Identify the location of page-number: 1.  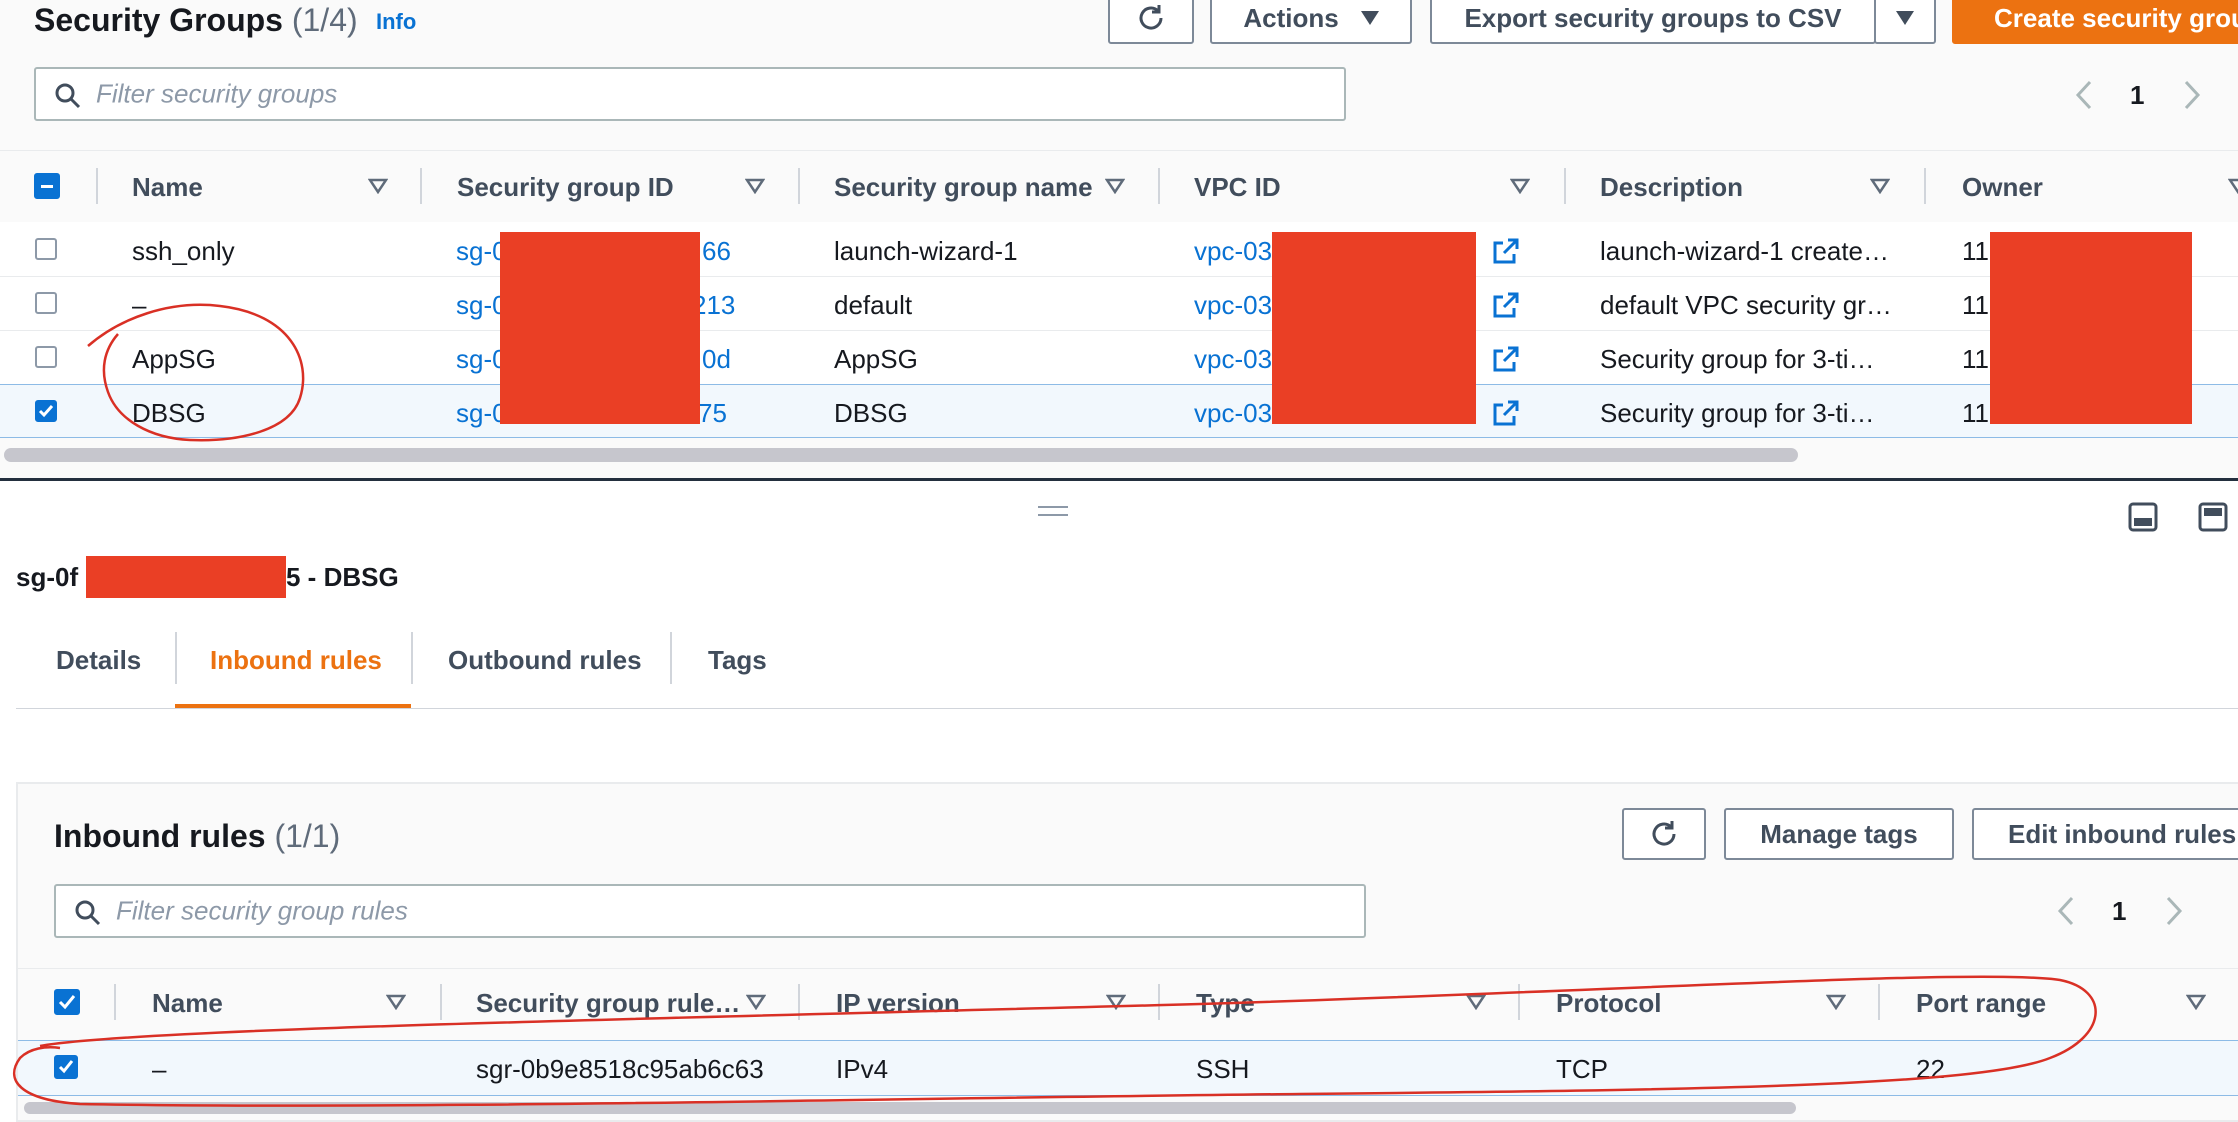
(2137, 95).